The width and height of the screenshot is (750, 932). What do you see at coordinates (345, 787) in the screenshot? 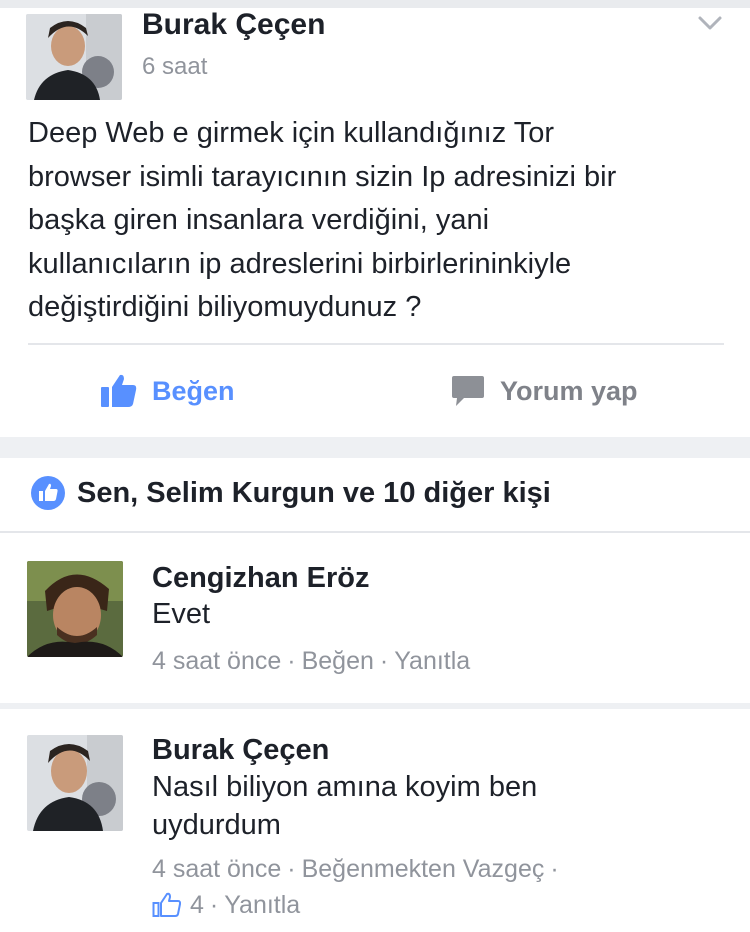
I see `comment-text-line: Nasıl biliyon amına koyim ben` at bounding box center [345, 787].